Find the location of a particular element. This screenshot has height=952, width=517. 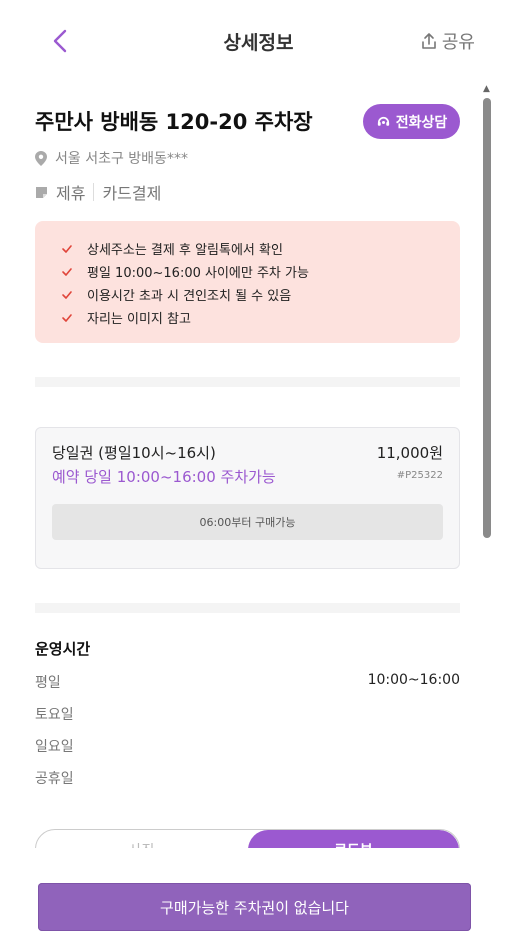

scrollbar-thumb is located at coordinates (487, 318).